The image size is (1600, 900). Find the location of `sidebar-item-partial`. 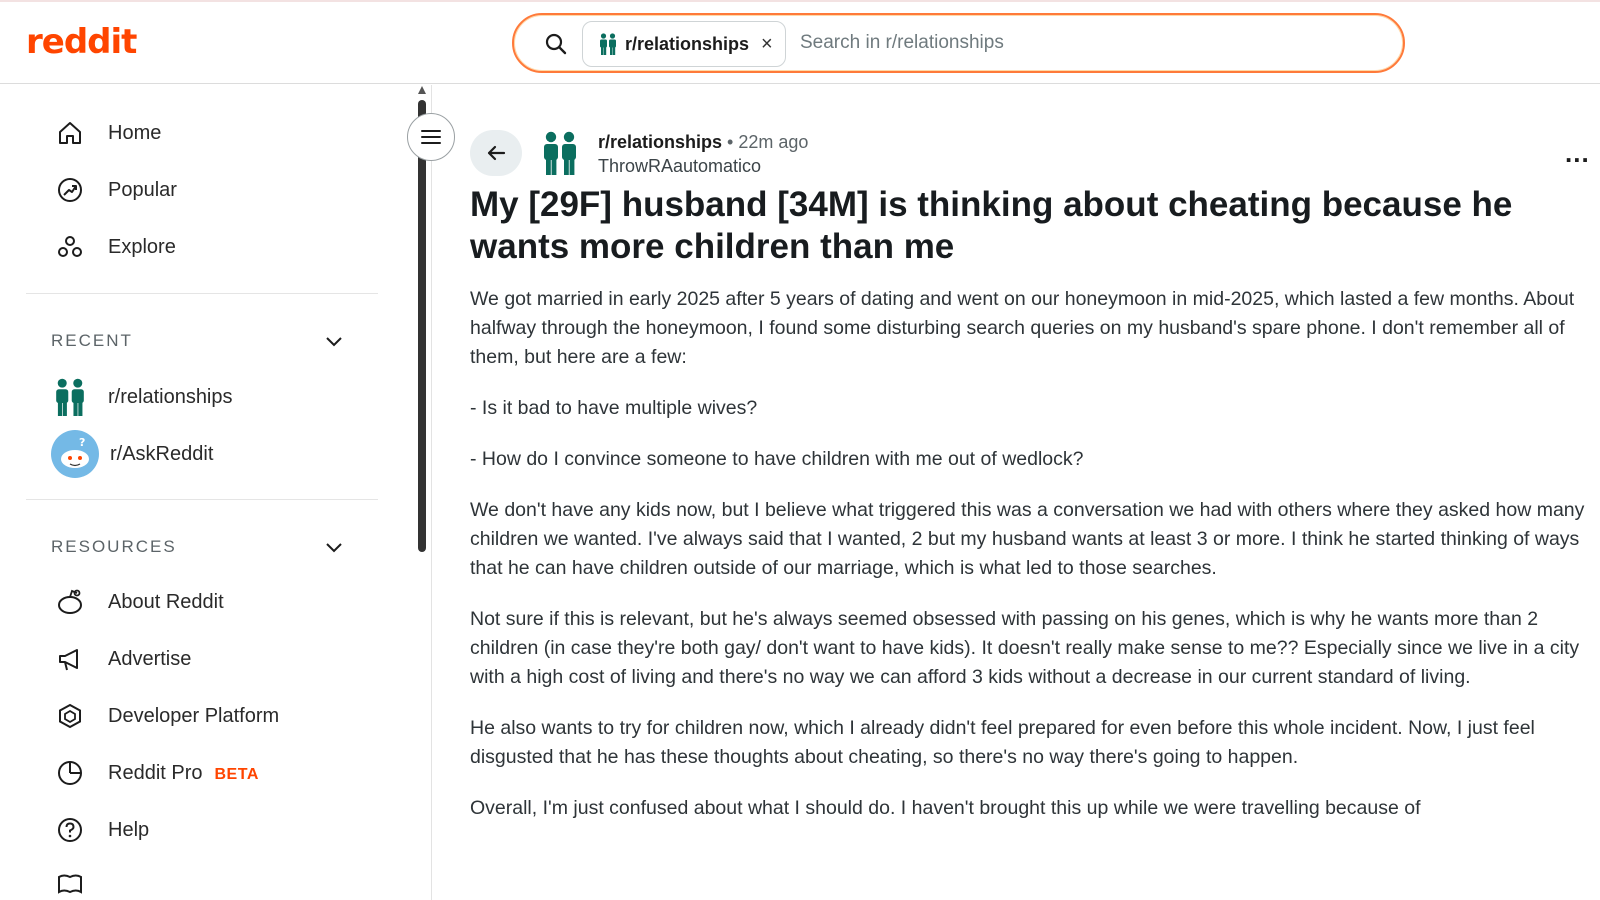

sidebar-item-partial is located at coordinates (70, 882).